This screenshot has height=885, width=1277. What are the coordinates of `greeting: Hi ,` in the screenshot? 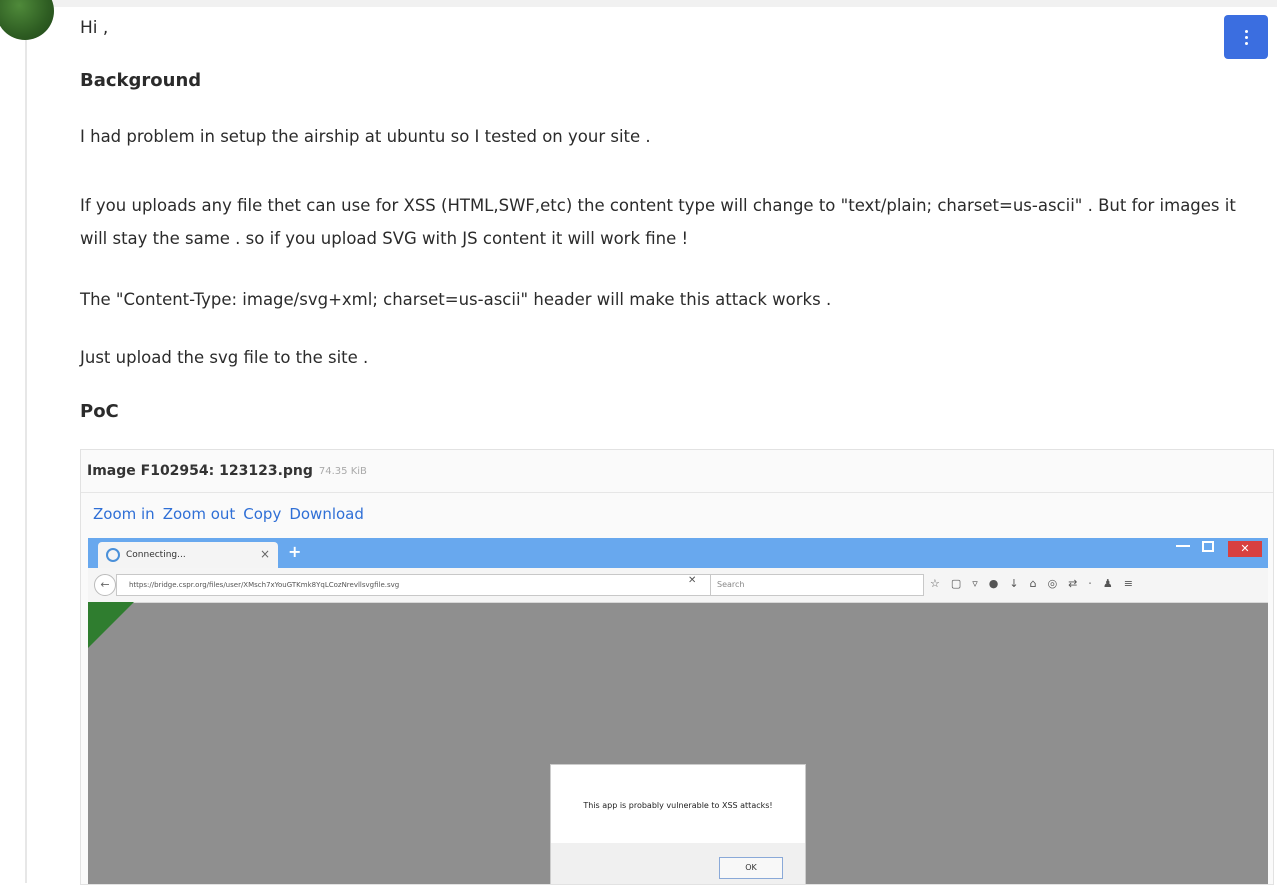 It's located at (94, 28).